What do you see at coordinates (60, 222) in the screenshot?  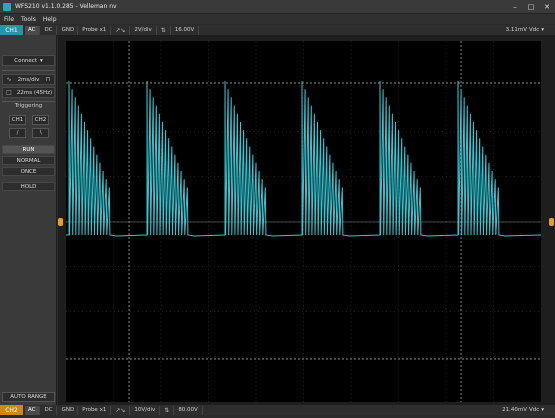 I see `ch1-offset-marker` at bounding box center [60, 222].